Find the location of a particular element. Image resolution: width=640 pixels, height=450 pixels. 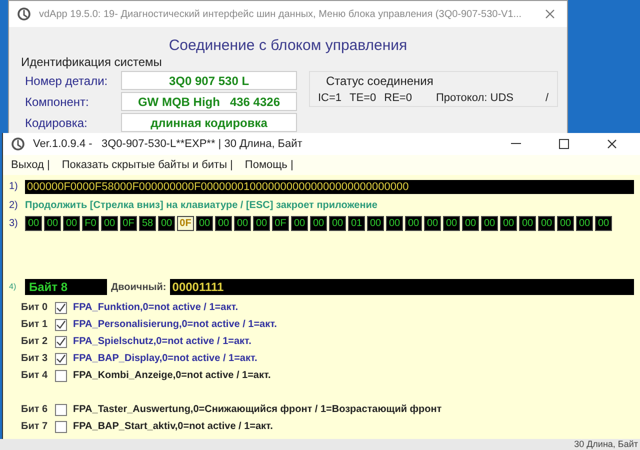

connection-heading: Соединение с блоком управления is located at coordinates (288, 45).